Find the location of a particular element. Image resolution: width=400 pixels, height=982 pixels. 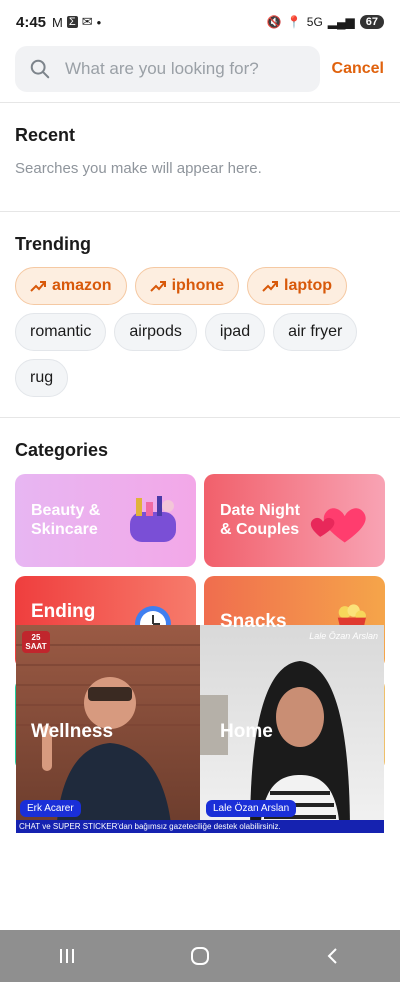

host-name-right: Lale Özan Arslan is located at coordinates (251, 808).